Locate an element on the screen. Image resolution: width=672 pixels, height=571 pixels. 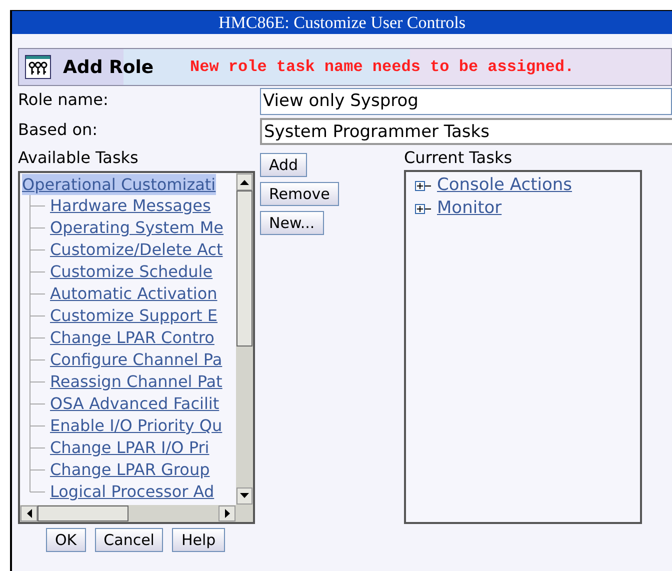
tree-item: Operating System Me is located at coordinates (137, 228).